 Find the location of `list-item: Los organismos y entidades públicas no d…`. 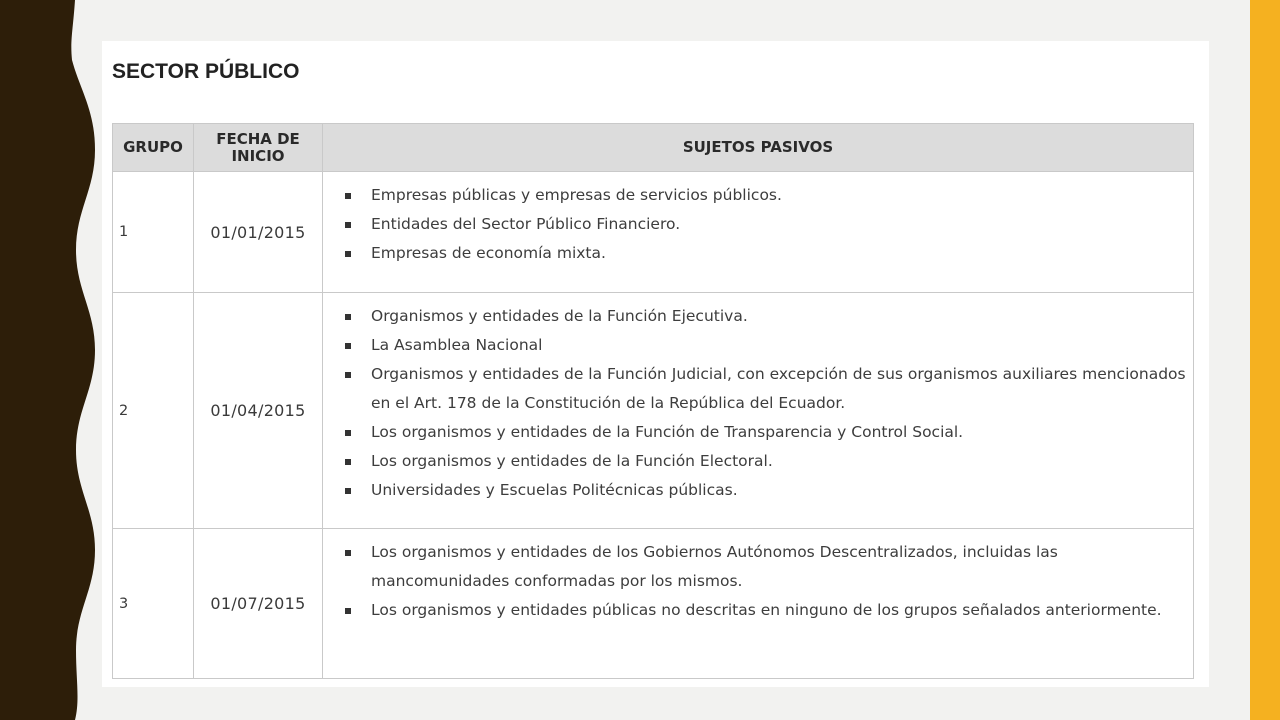

list-item: Los organismos y entidades públicas no d… is located at coordinates (769, 610).